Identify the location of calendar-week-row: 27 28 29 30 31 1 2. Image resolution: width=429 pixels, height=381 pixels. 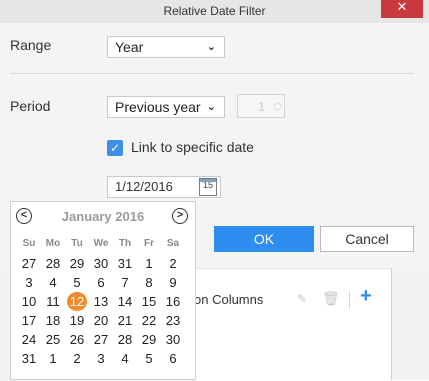
(101, 263).